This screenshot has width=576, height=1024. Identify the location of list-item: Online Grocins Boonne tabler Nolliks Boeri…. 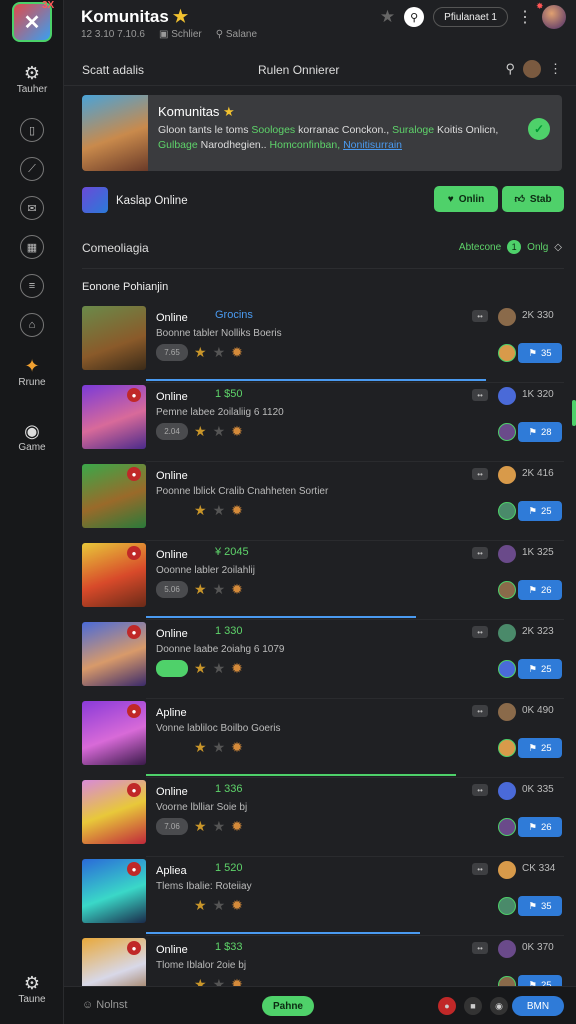
(323, 345).